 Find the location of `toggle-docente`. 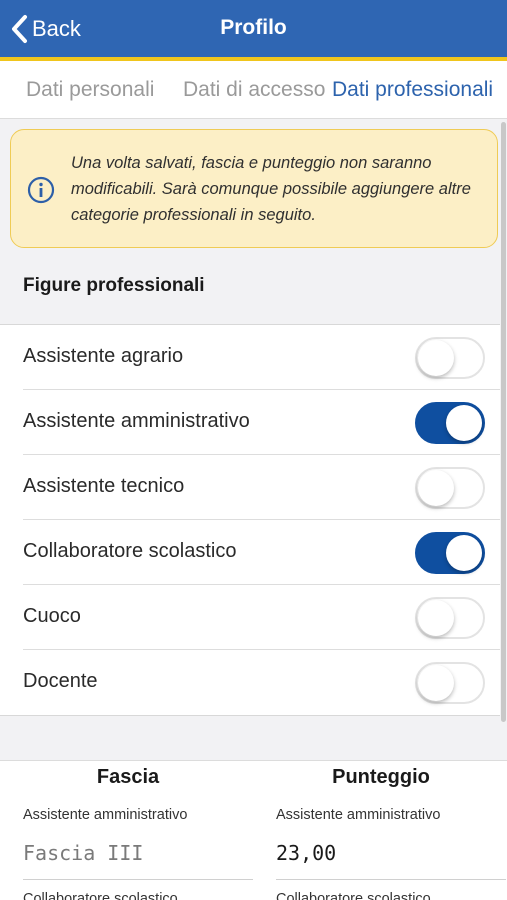

toggle-docente is located at coordinates (450, 683).